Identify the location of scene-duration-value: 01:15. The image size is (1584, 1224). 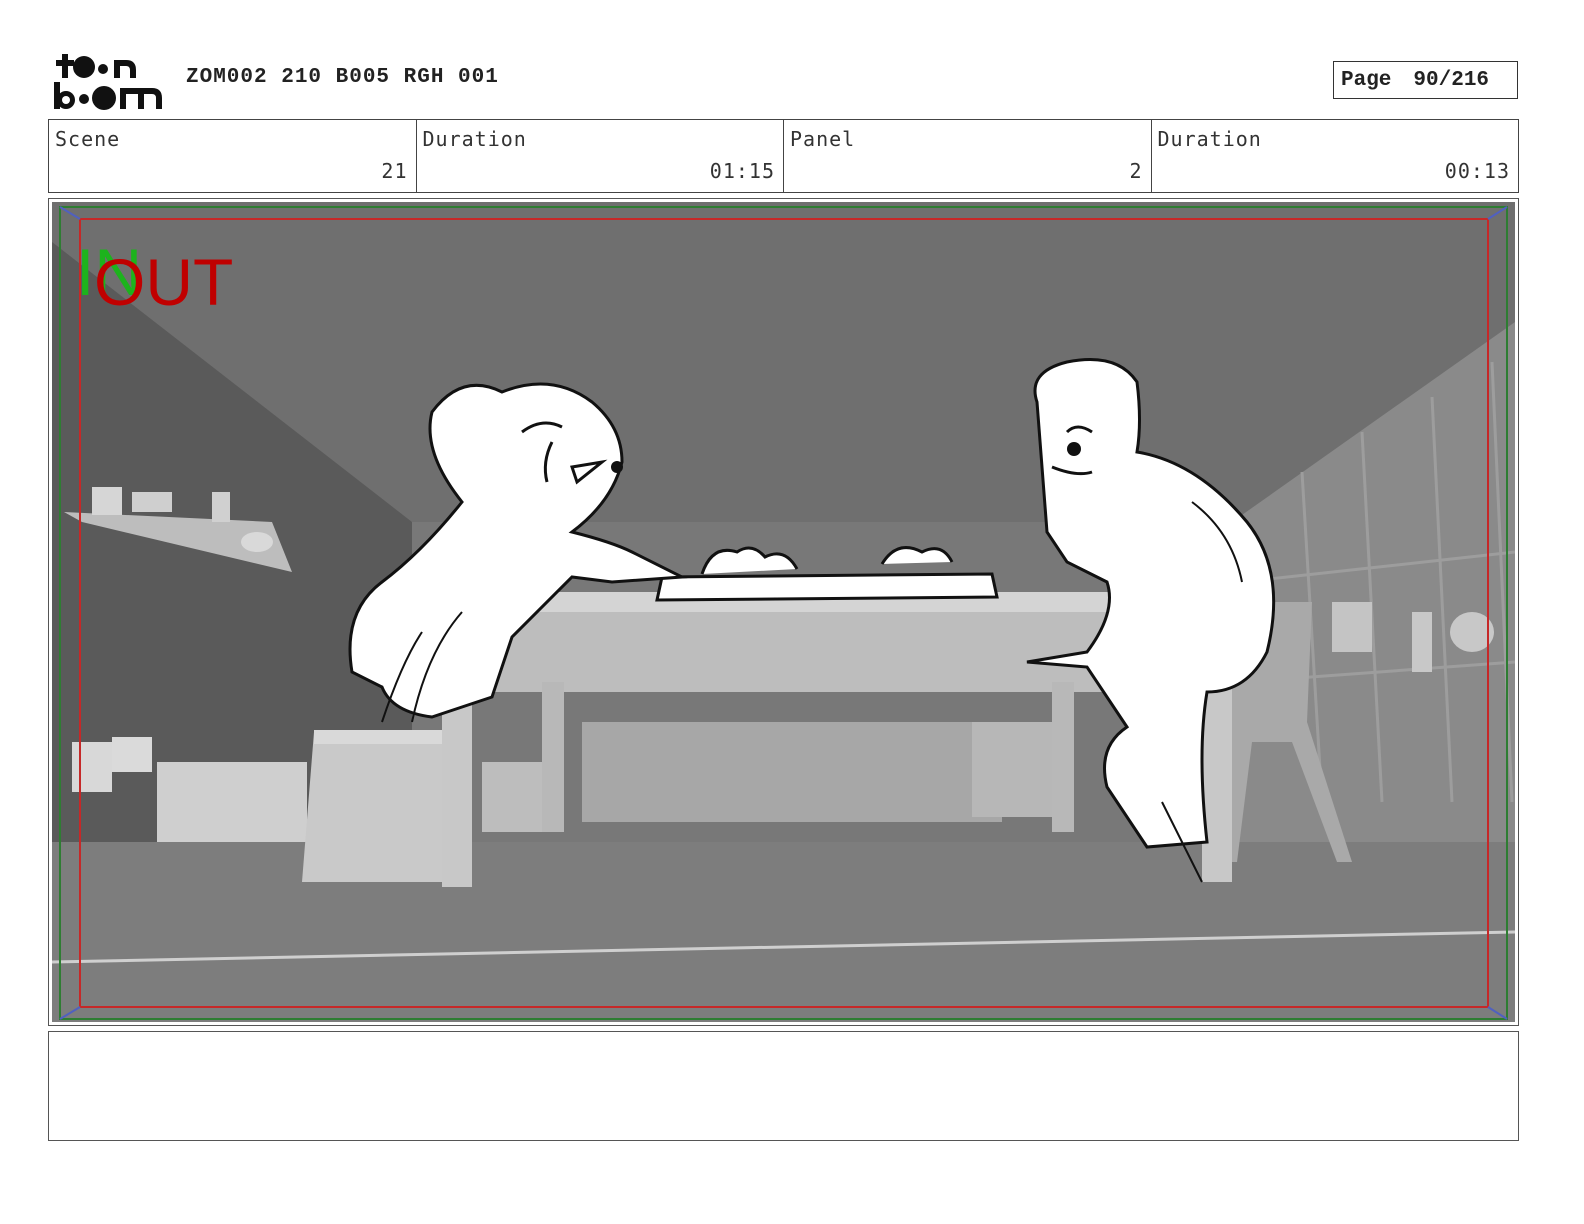
(742, 171).